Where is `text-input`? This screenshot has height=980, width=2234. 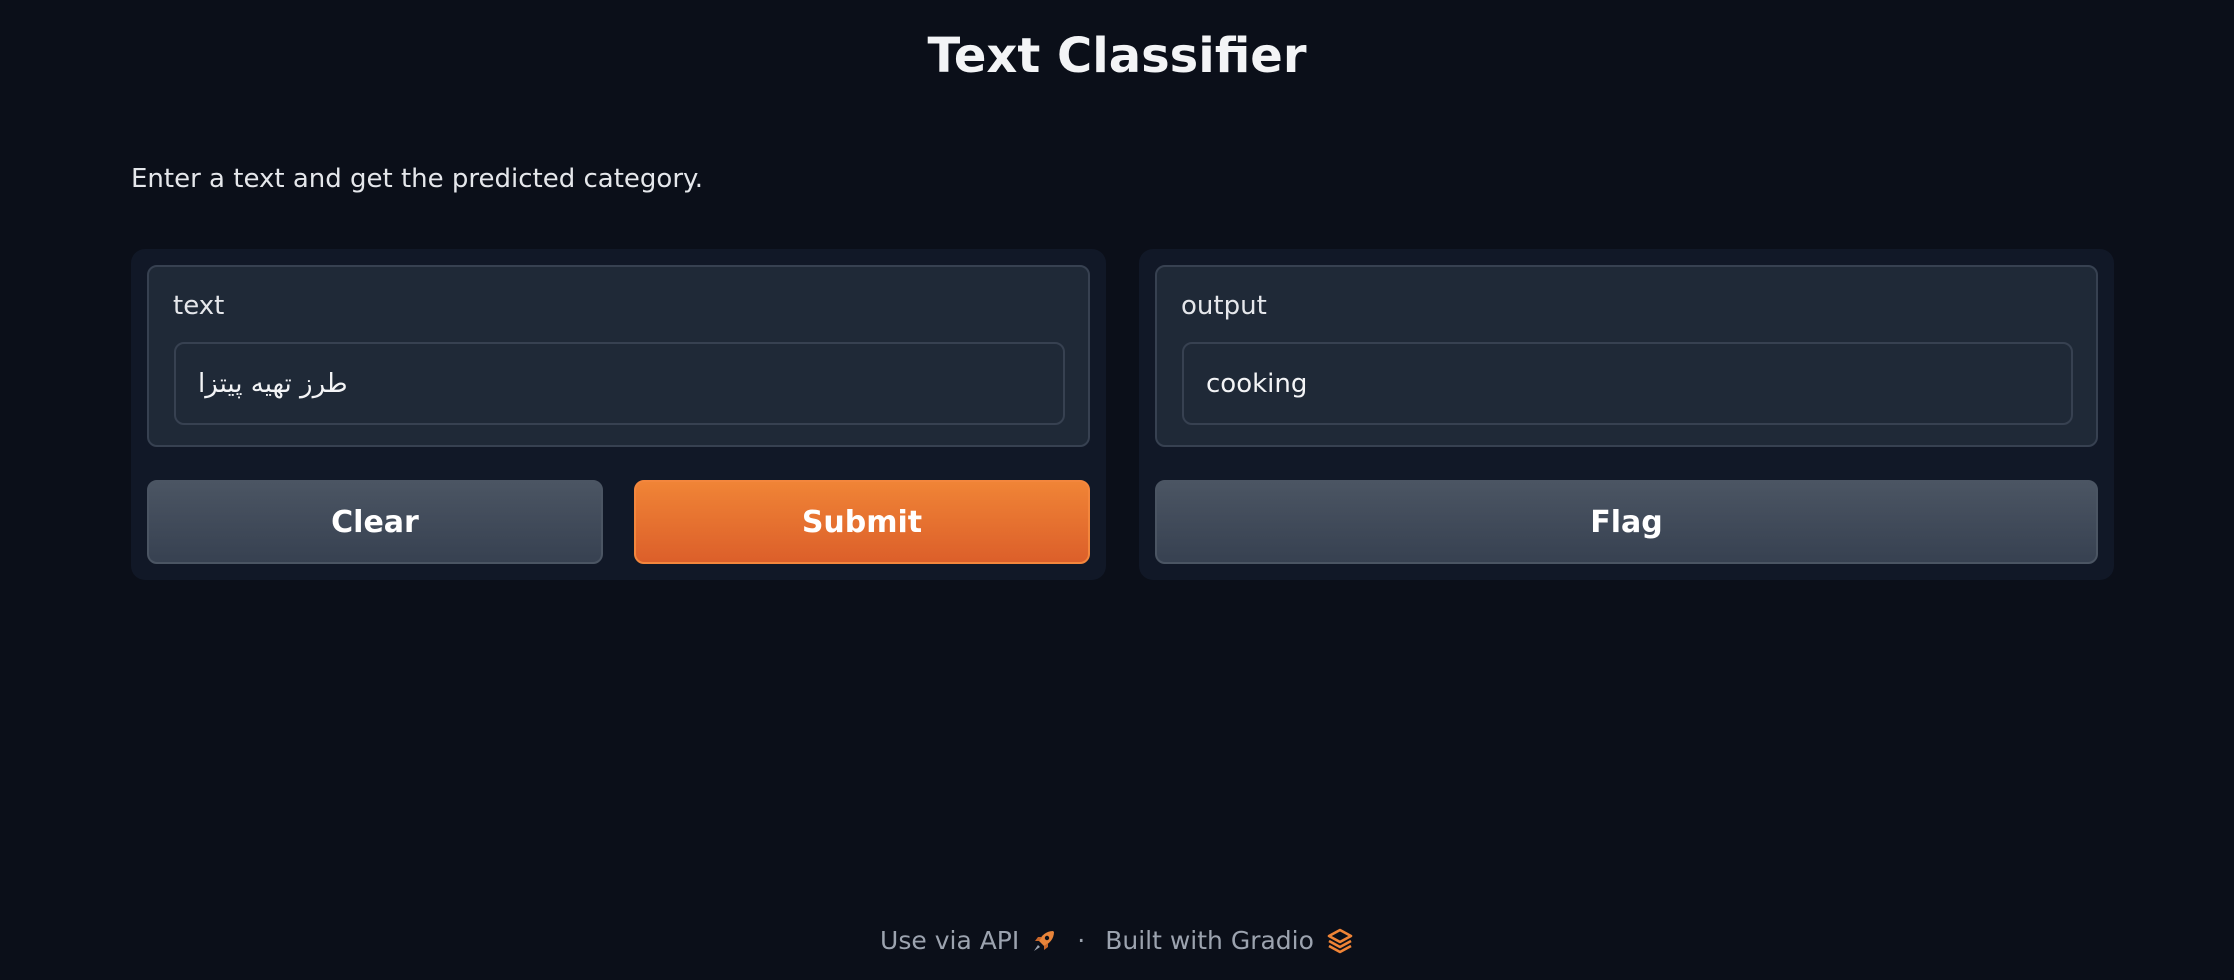
text-input is located at coordinates (619, 383).